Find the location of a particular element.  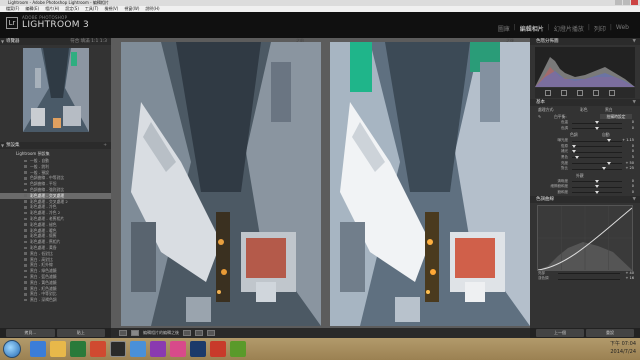

curve-title: 色調曲線 is located at coordinates (545, 199).